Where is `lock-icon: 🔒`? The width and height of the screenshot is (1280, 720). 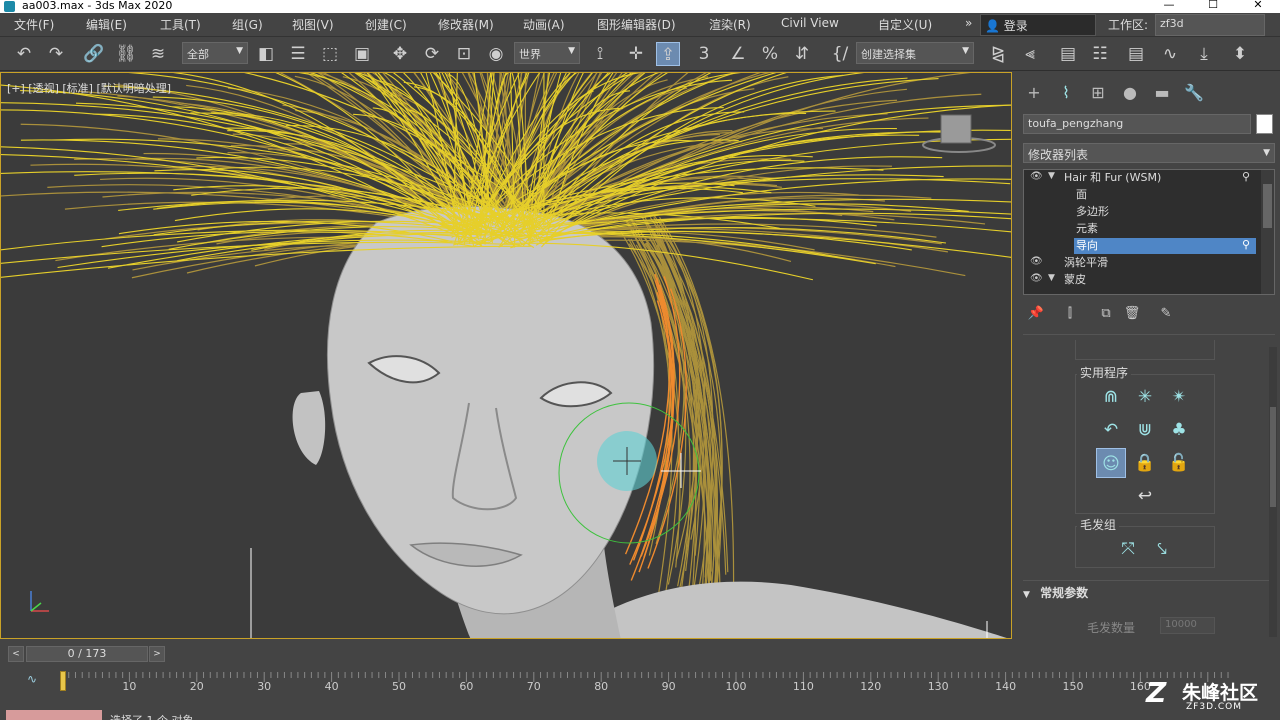
lock-icon: 🔒 is located at coordinates (1145, 463).